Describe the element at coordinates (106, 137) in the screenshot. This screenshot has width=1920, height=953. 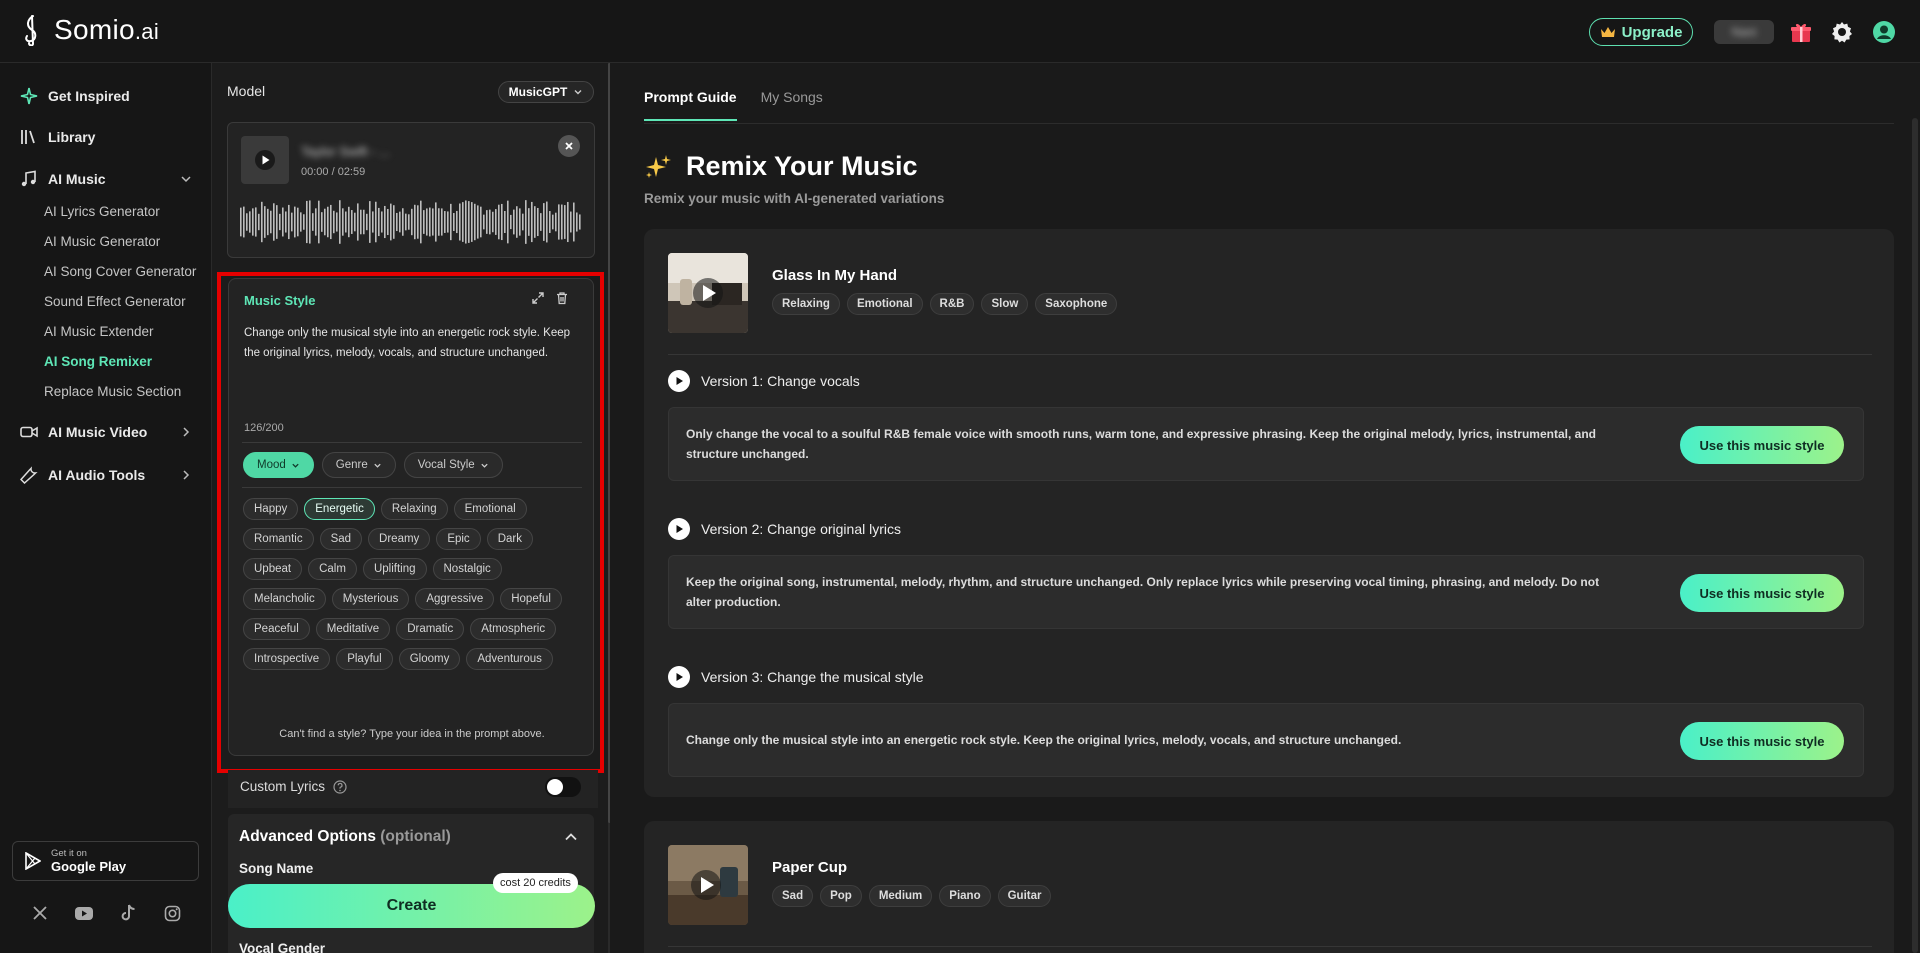
I see `nav-library: Library` at that location.